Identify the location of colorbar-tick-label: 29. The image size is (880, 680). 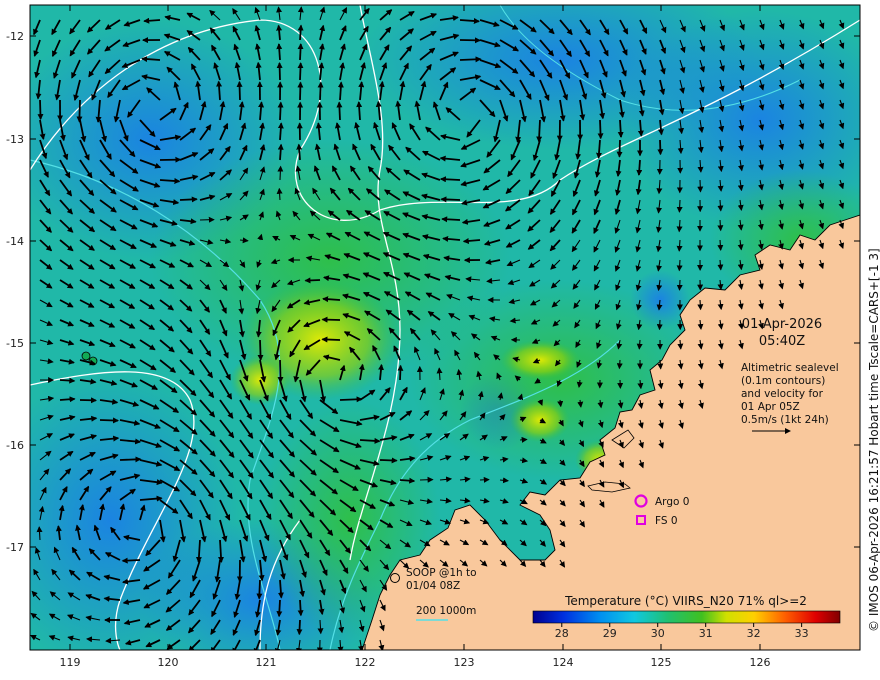
(610, 633).